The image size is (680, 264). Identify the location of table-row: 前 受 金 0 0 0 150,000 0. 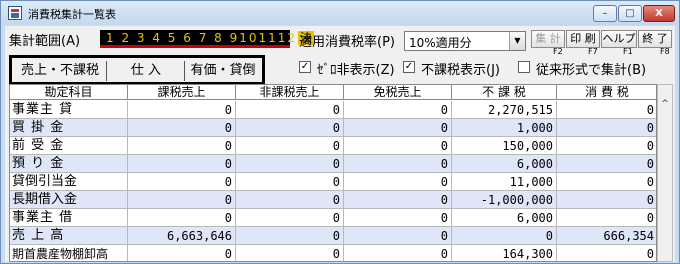
(333, 146).